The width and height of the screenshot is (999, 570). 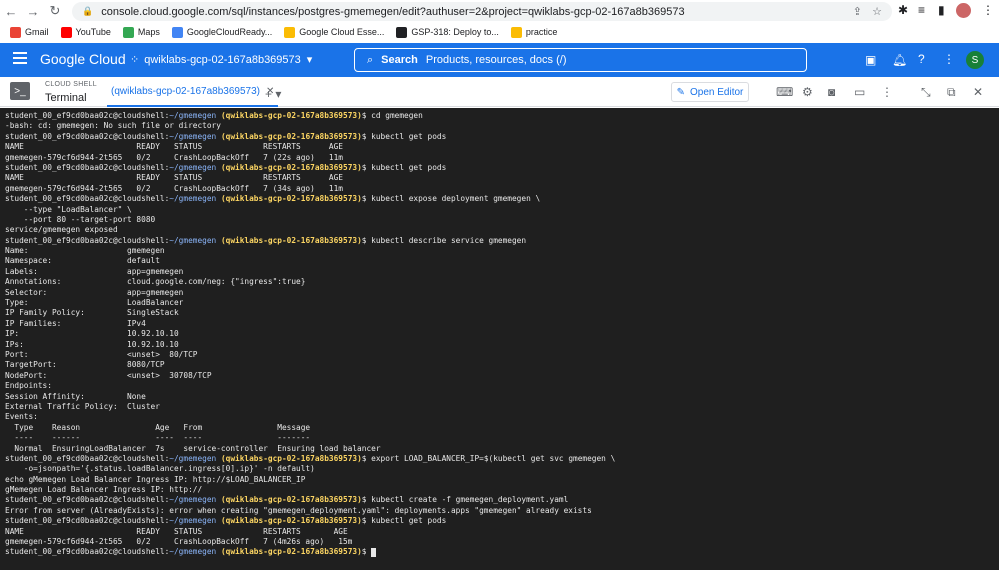 I want to click on forward-icon: →, so click(x=33, y=11).